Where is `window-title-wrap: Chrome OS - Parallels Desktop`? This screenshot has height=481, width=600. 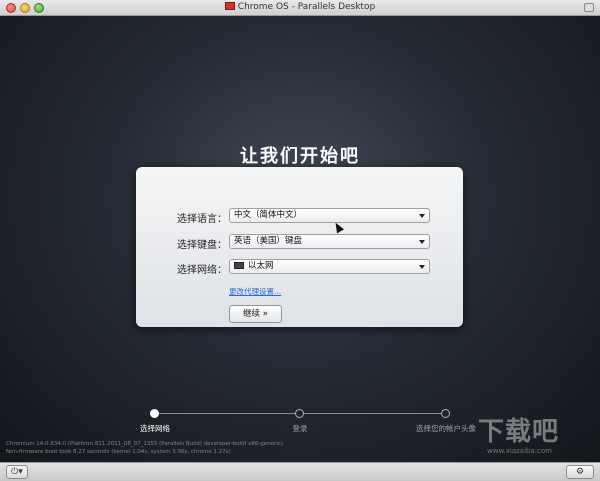
window-title-wrap: Chrome OS - Parallels Desktop is located at coordinates (300, 7).